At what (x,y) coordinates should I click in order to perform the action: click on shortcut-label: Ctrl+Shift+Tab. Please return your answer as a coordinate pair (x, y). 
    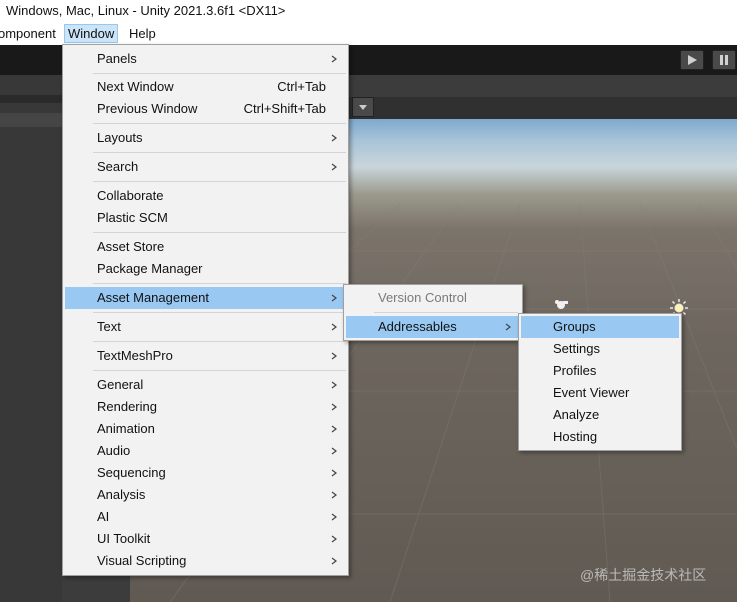
    Looking at the image, I should click on (284, 108).